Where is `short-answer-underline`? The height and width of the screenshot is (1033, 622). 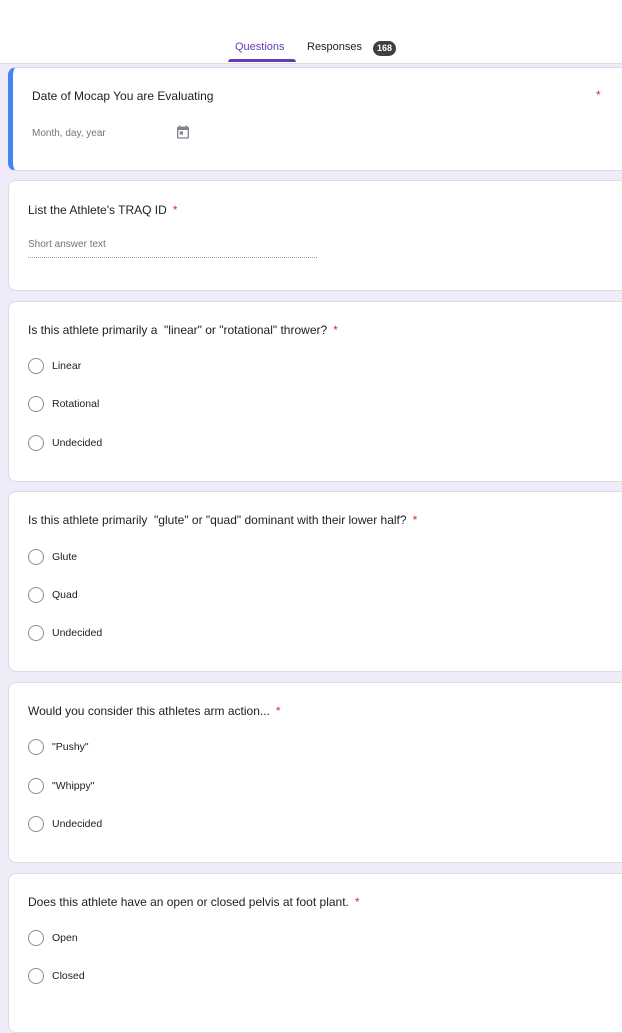
short-answer-underline is located at coordinates (172, 257).